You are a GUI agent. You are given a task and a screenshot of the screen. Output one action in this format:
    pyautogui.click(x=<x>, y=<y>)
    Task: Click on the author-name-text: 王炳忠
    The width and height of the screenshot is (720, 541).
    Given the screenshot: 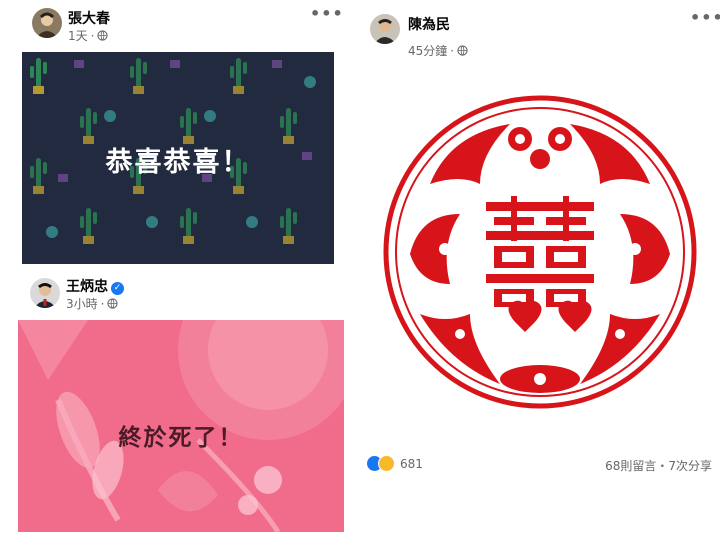 What is the action you would take?
    pyautogui.click(x=87, y=287)
    